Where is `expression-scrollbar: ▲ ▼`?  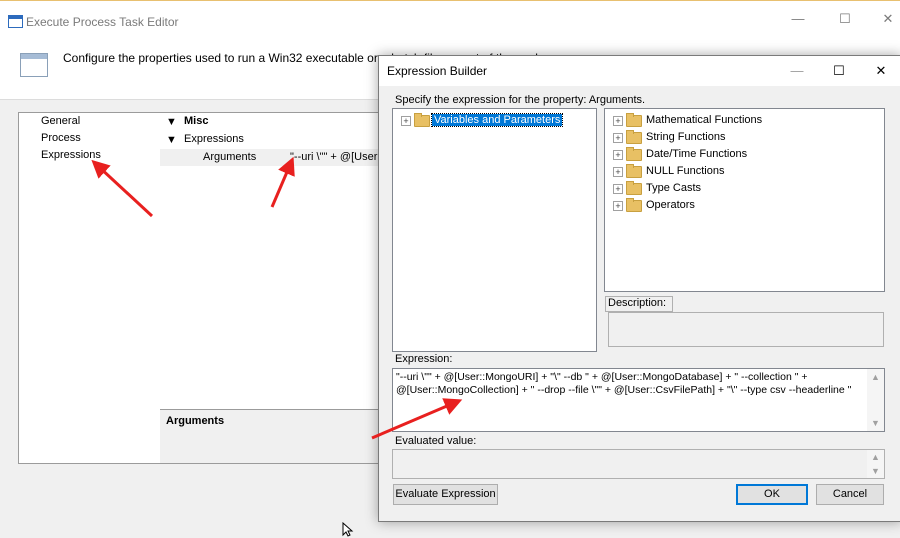
expression-scrollbar: ▲ ▼ is located at coordinates (875, 400).